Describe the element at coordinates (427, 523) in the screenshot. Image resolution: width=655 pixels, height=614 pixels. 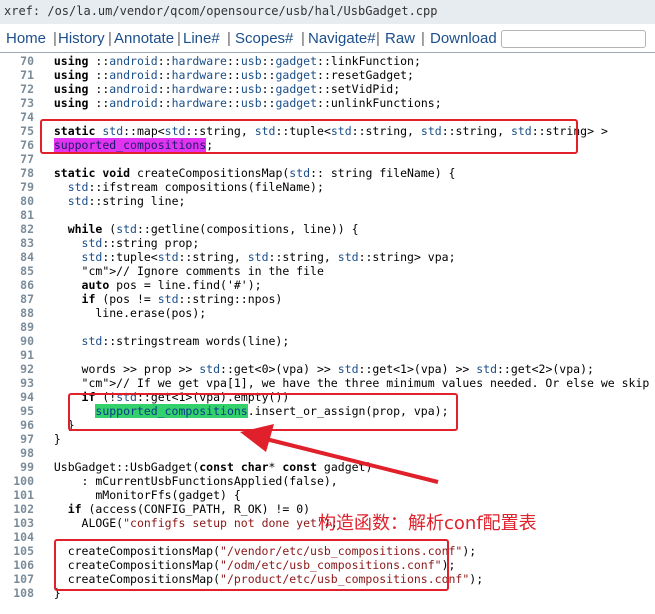
I see `annotation-text: 构造函数：解析conf配置表` at that location.